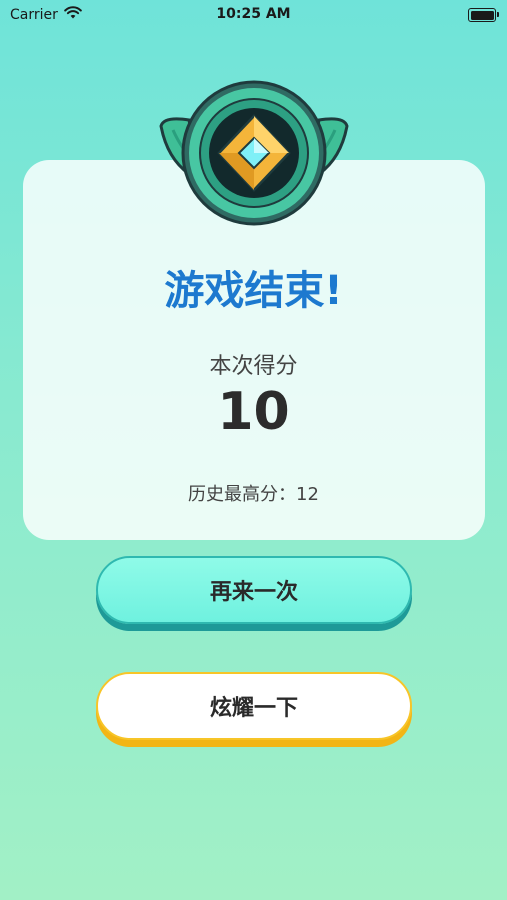 The width and height of the screenshot is (507, 900). What do you see at coordinates (253, 291) in the screenshot?
I see `game-over-title: 游戏结束!` at bounding box center [253, 291].